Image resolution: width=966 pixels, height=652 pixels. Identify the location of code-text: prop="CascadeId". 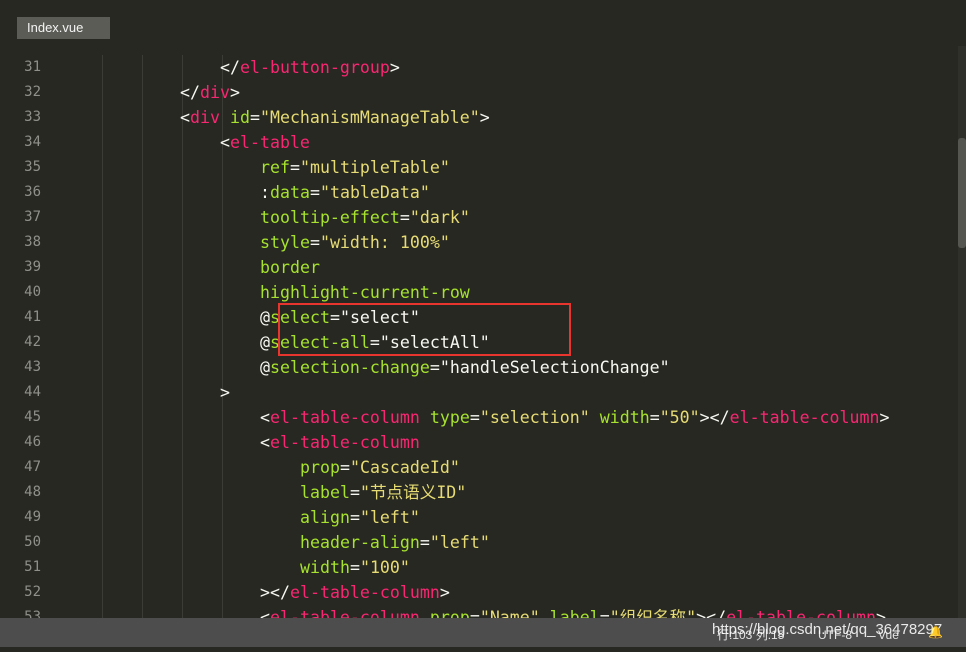
(380, 467).